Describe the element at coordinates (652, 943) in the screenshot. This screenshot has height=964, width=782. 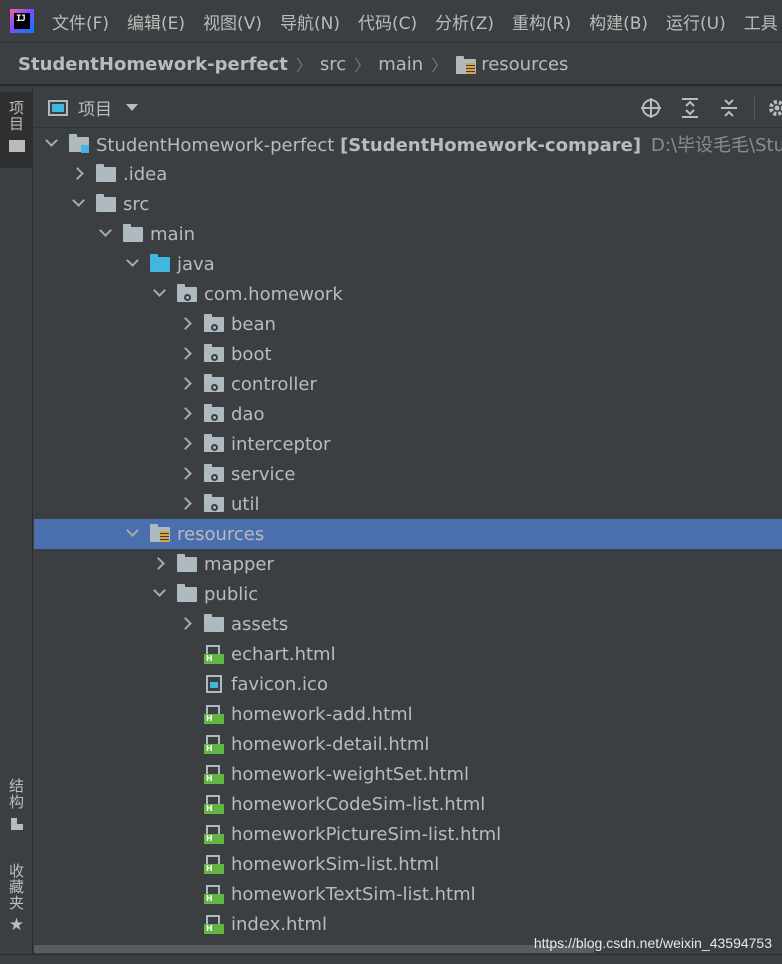
I see `watermark: https://blog.csdn.net/weixin_43594753` at that location.